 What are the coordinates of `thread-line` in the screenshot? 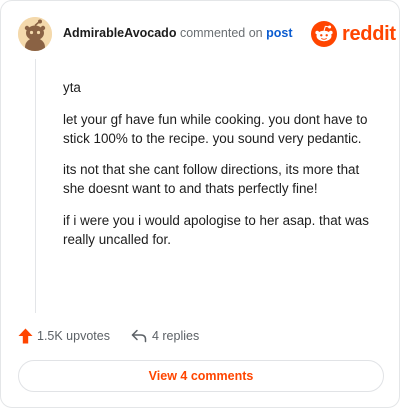 It's located at (35, 186).